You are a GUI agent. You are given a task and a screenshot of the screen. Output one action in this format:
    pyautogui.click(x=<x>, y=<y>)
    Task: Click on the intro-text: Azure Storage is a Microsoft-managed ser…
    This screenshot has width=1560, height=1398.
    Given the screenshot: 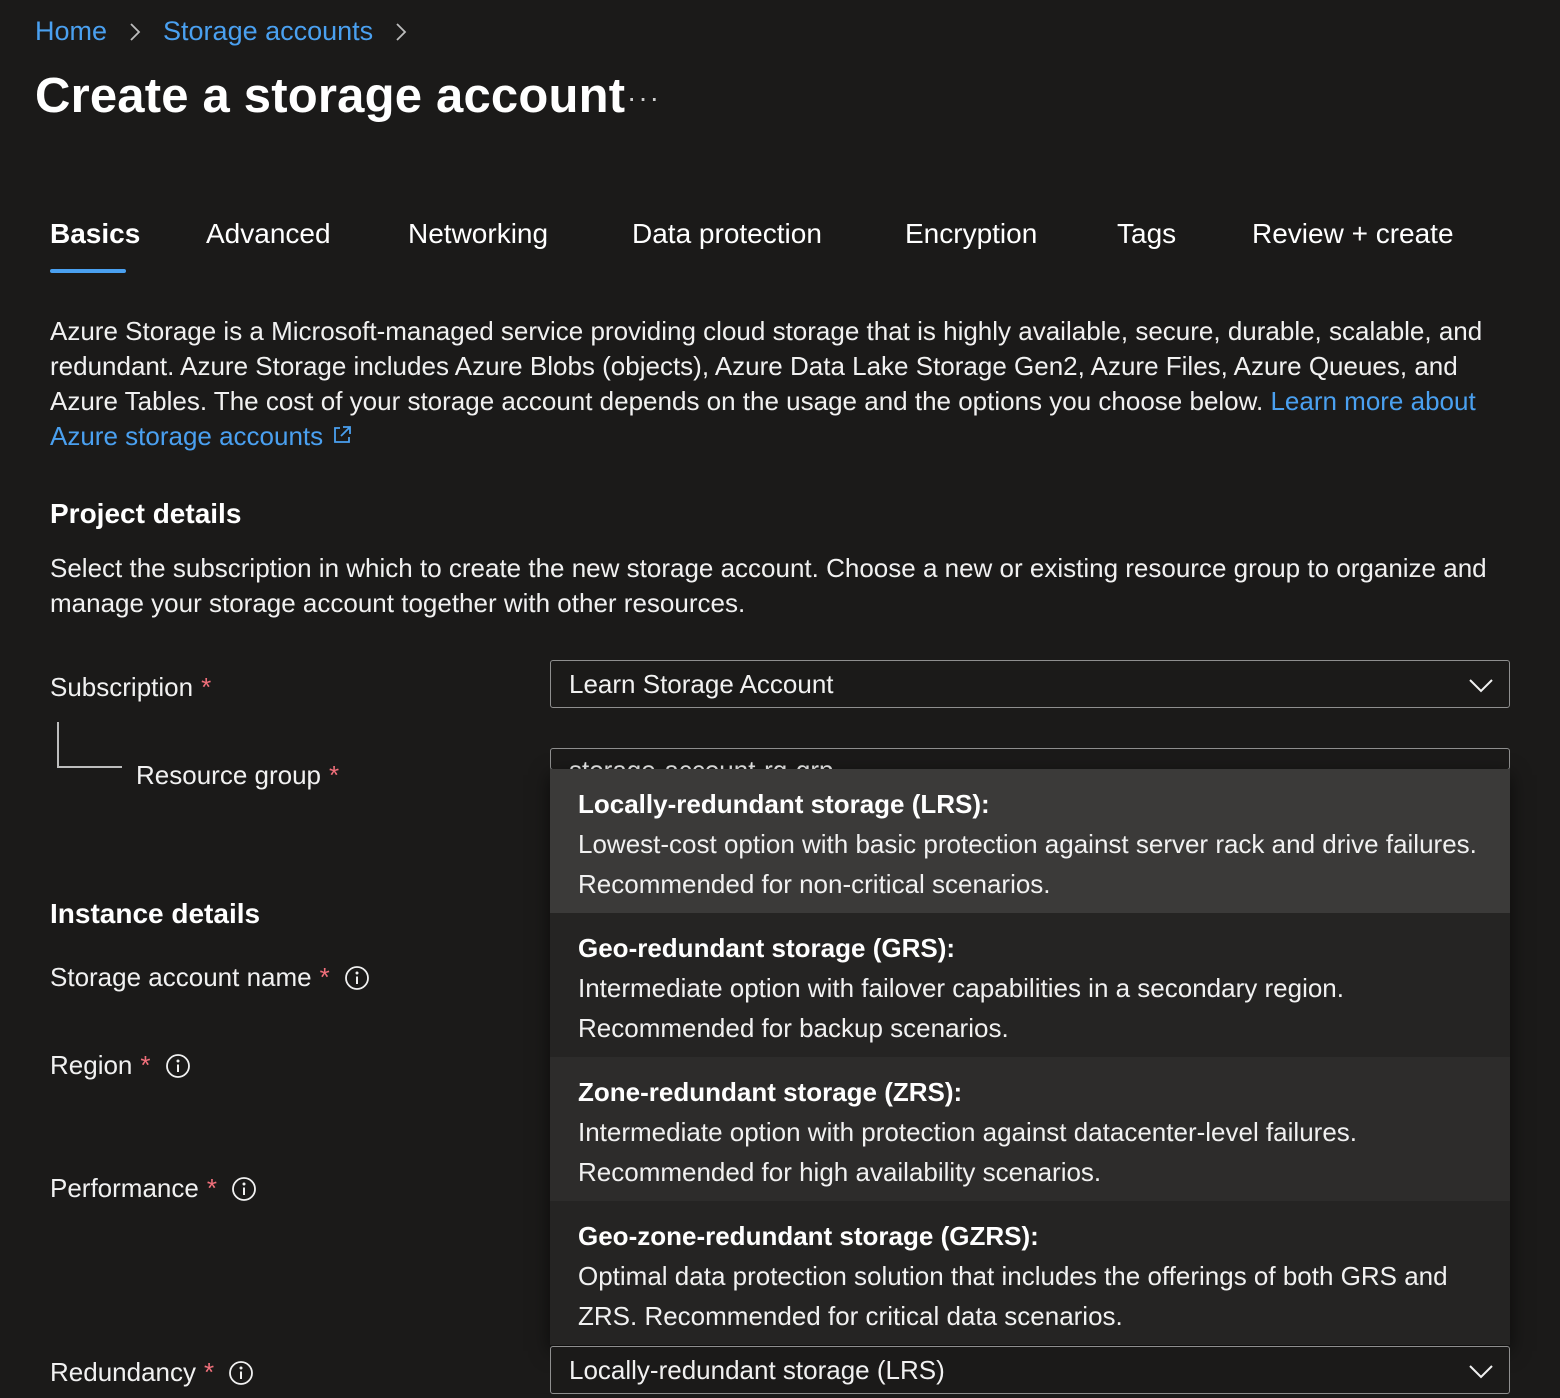 What is the action you would take?
    pyautogui.click(x=766, y=366)
    